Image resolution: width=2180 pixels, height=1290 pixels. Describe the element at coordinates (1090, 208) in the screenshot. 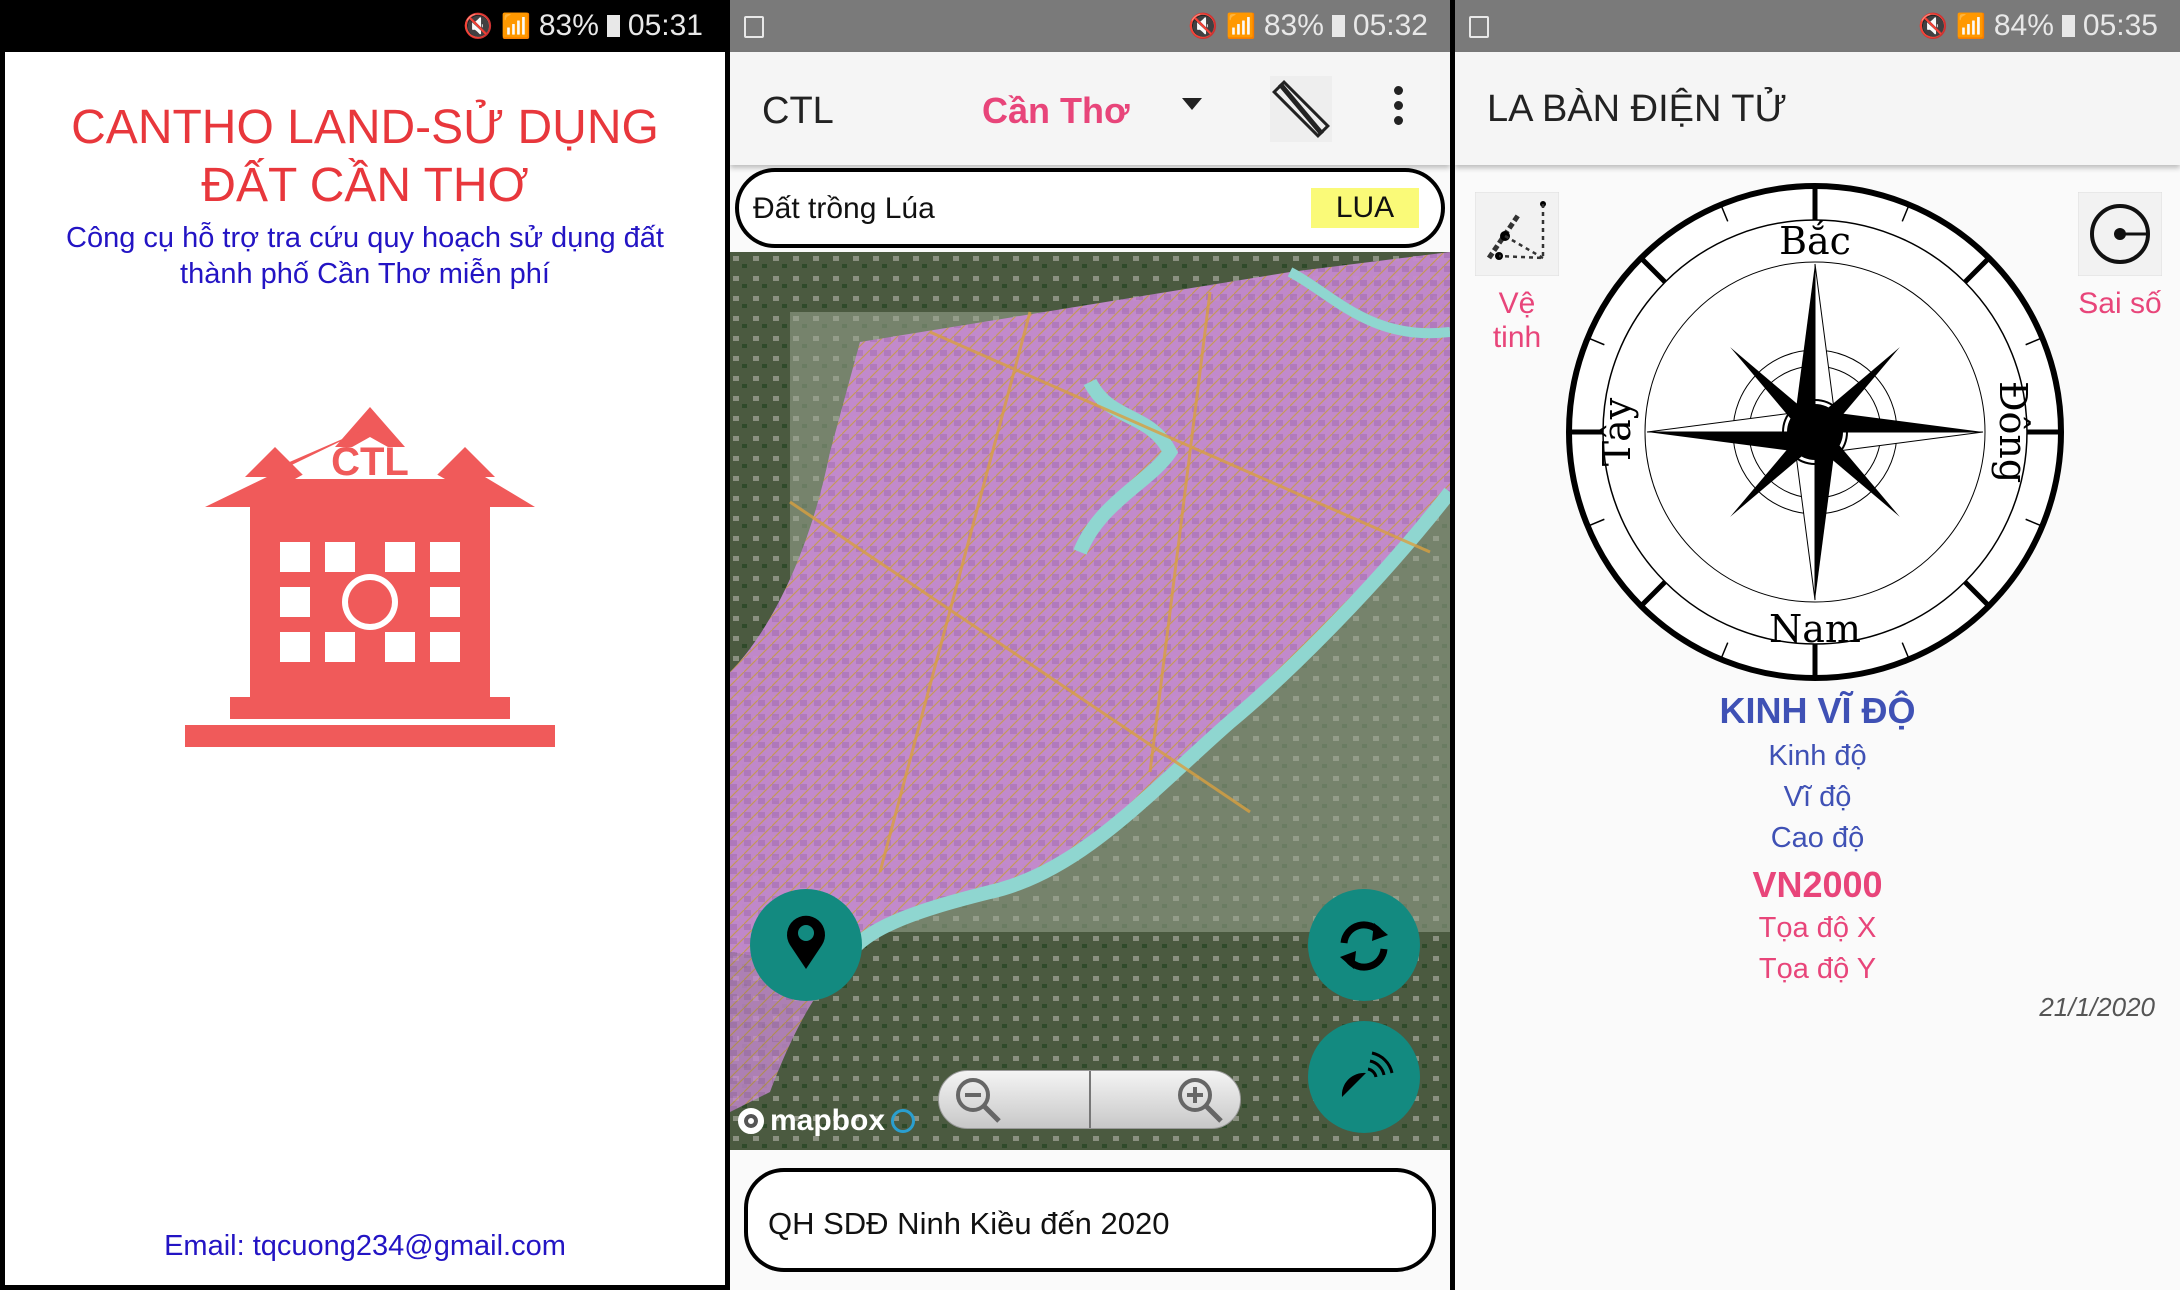

I see `land-type-field: Đất trồng Lúa LUA` at that location.